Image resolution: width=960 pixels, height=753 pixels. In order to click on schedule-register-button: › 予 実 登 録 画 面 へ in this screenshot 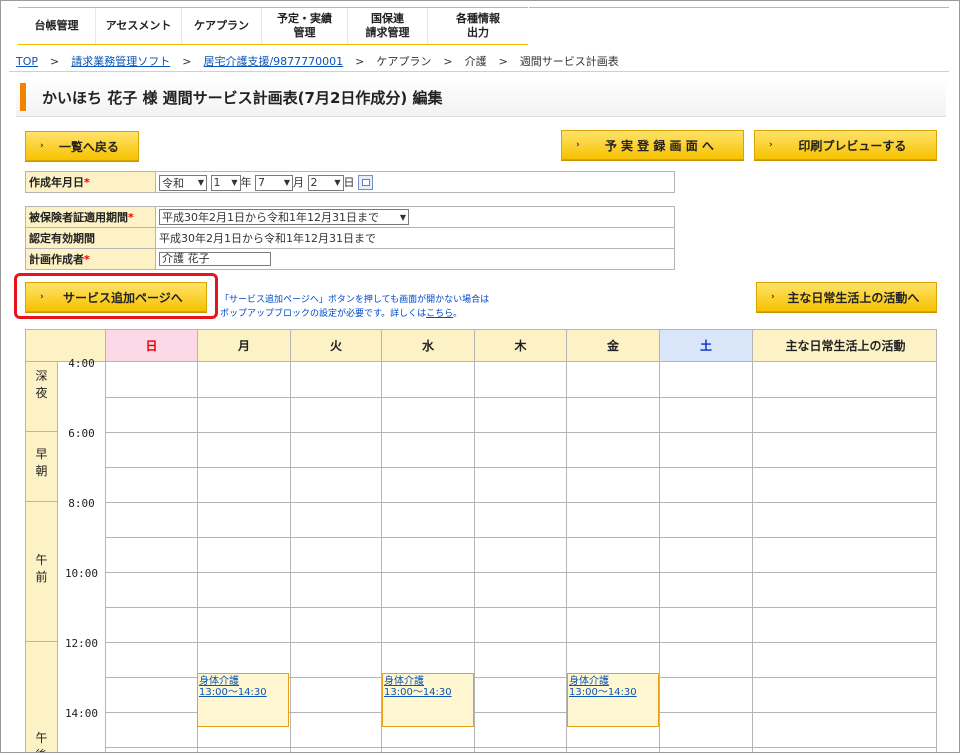, I will do `click(652, 145)`.